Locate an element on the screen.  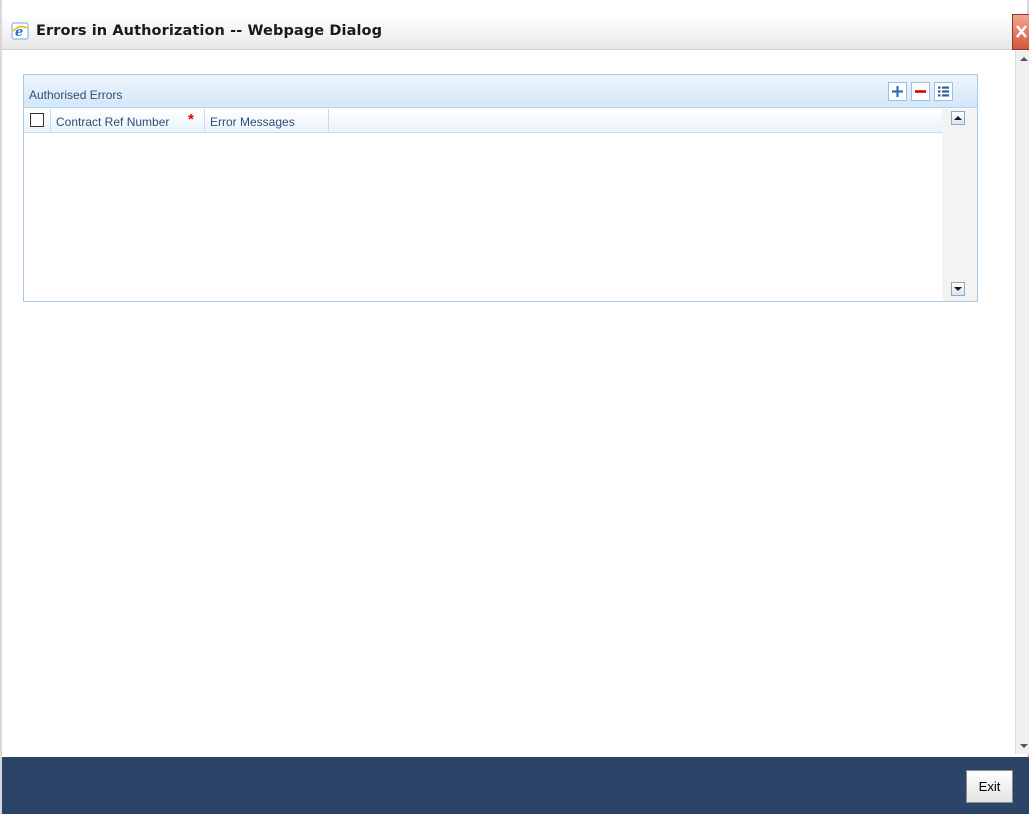
view-row-button is located at coordinates (943, 91).